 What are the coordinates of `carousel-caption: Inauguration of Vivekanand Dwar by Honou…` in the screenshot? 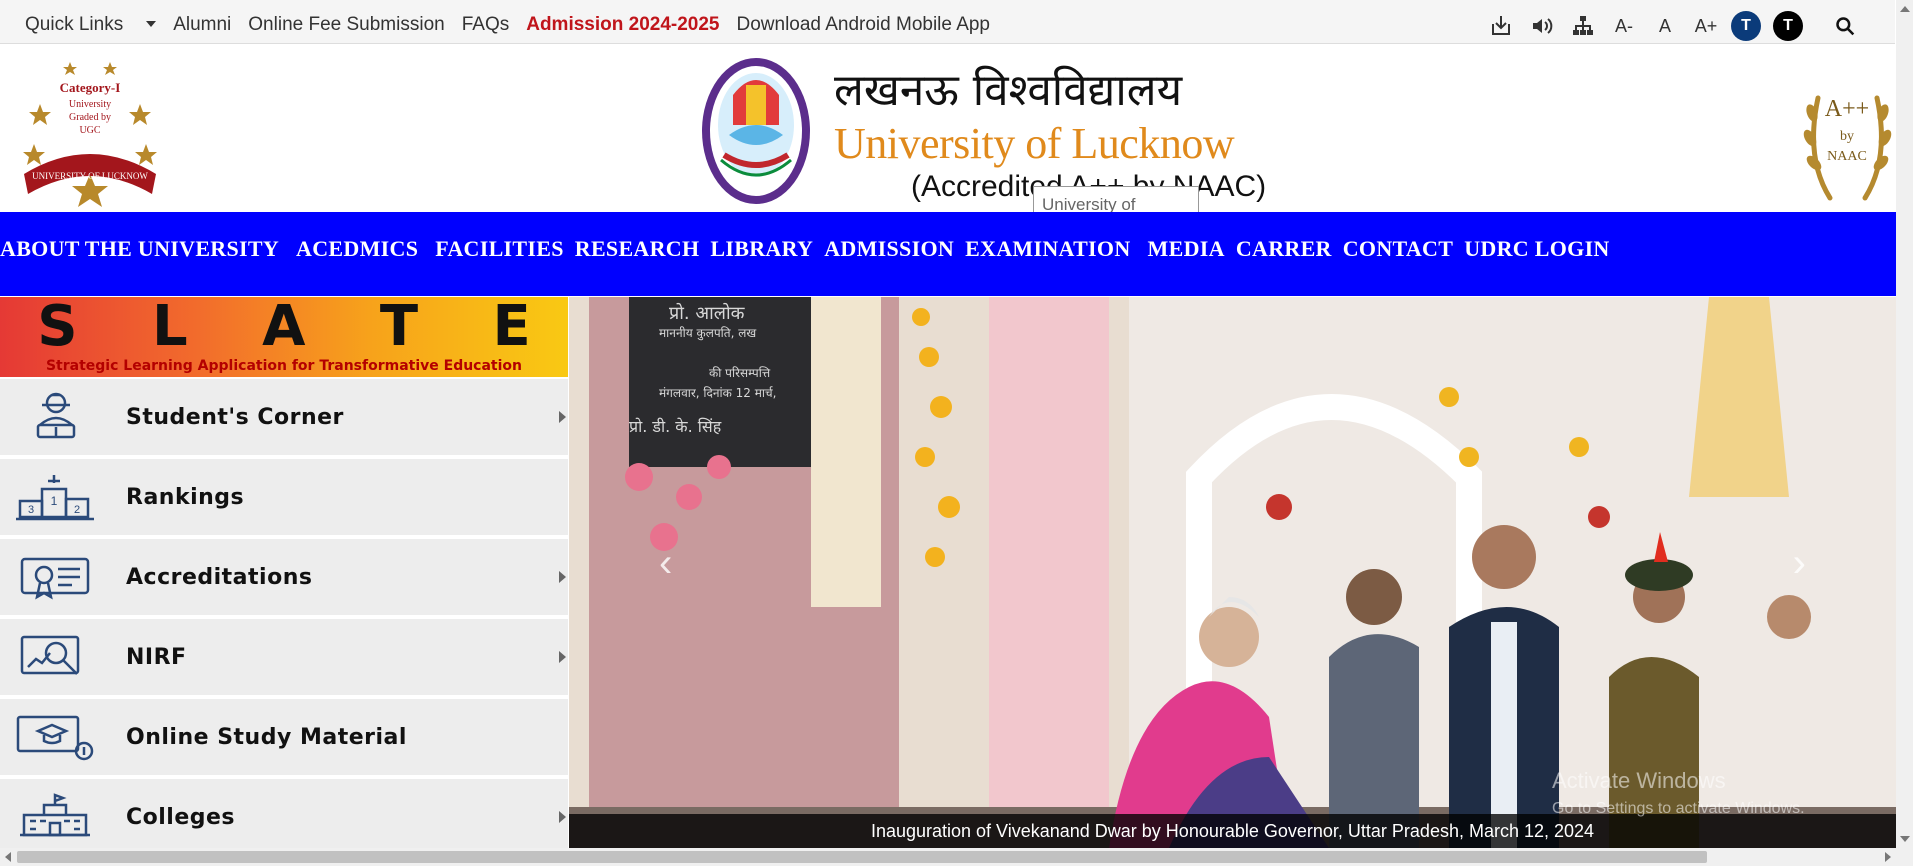 It's located at (1232, 831).